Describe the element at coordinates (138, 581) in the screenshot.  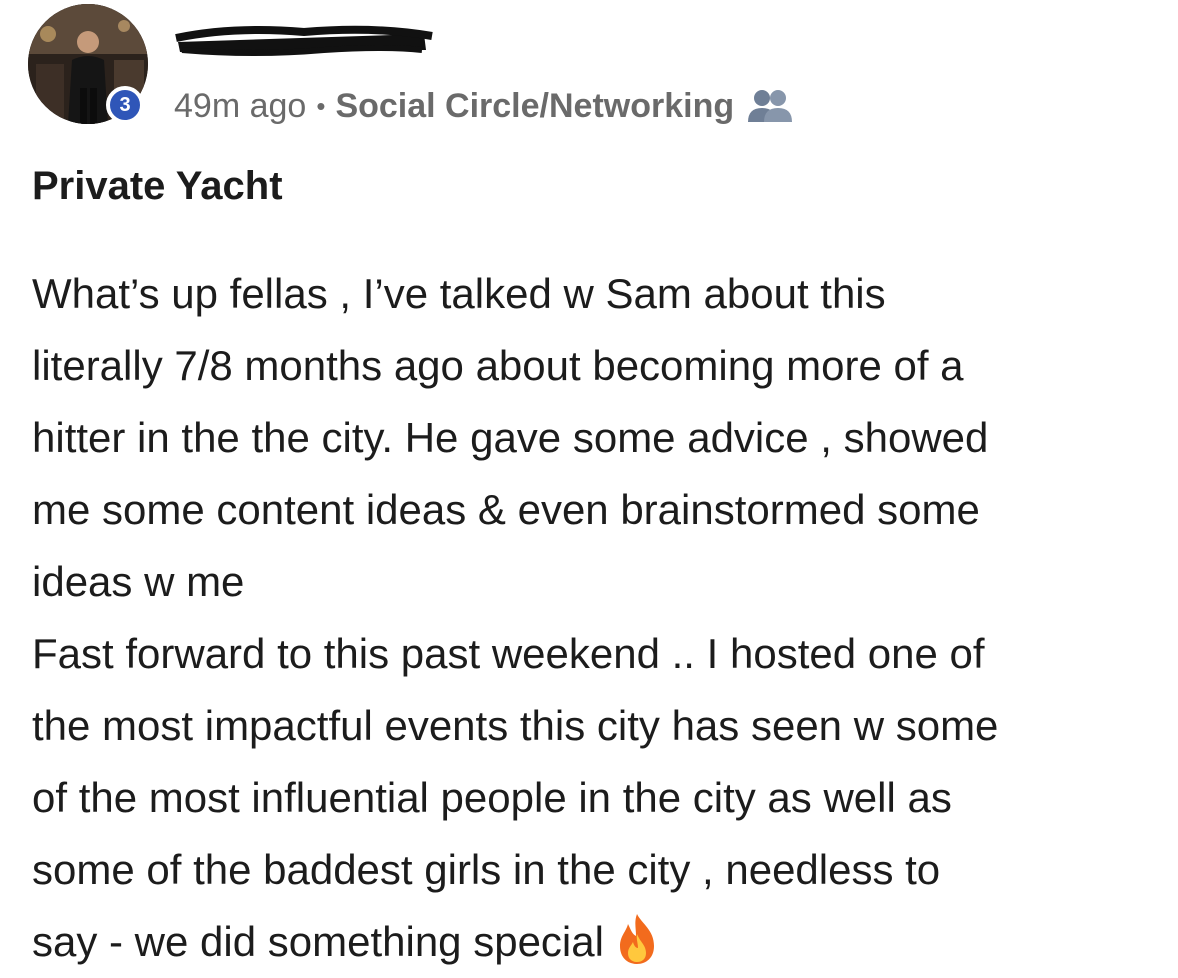
I see `body-line: ideas w me` at that location.